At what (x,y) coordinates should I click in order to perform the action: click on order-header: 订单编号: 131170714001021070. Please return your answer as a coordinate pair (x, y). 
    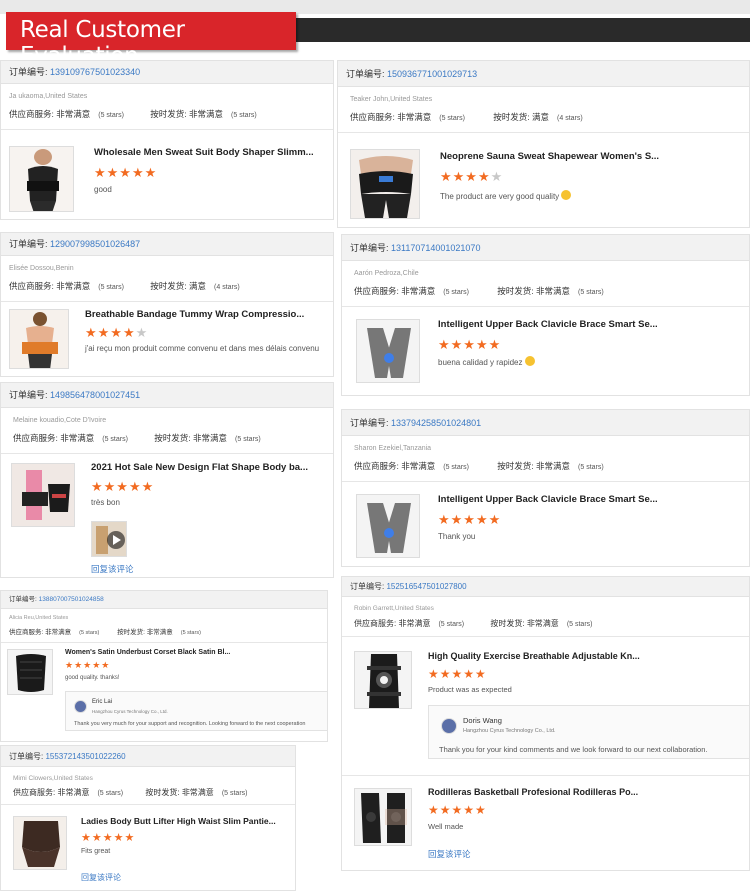
    Looking at the image, I should click on (545, 248).